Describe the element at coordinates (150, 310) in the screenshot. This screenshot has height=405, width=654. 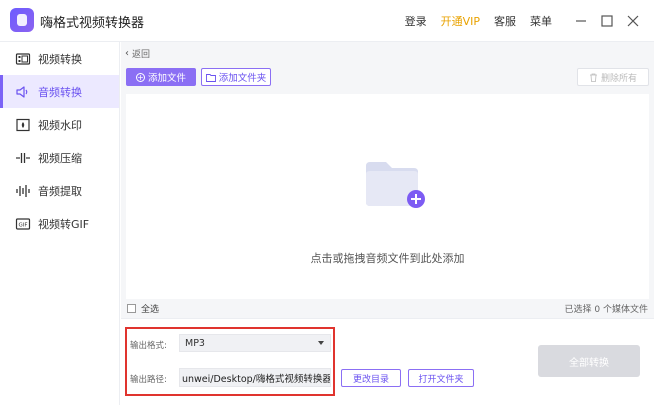
I see `select-all-label: 全选` at that location.